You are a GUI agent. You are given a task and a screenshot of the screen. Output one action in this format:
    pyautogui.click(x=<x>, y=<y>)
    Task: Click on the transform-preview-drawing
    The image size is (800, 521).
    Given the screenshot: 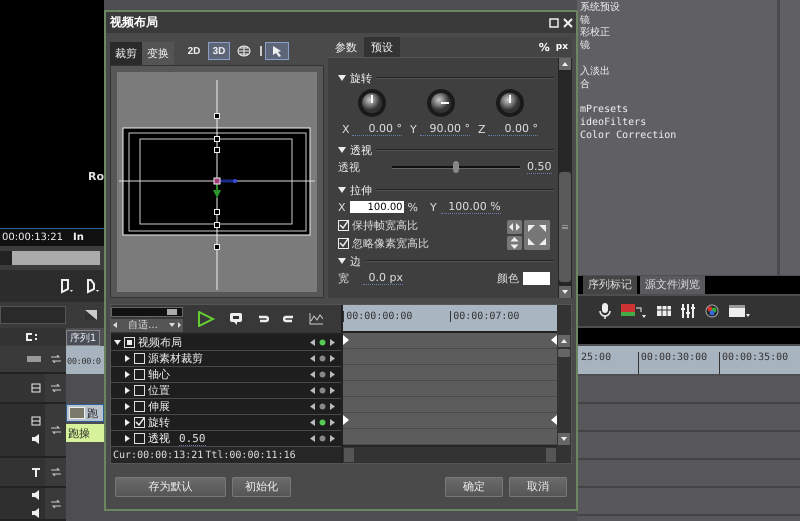 What is the action you would take?
    pyautogui.click(x=217, y=182)
    